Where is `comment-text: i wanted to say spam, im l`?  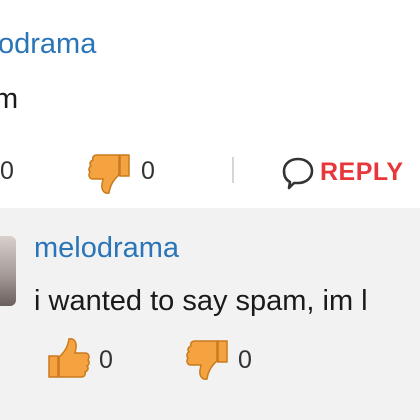
comment-text: i wanted to say spam, im l is located at coordinates (201, 301).